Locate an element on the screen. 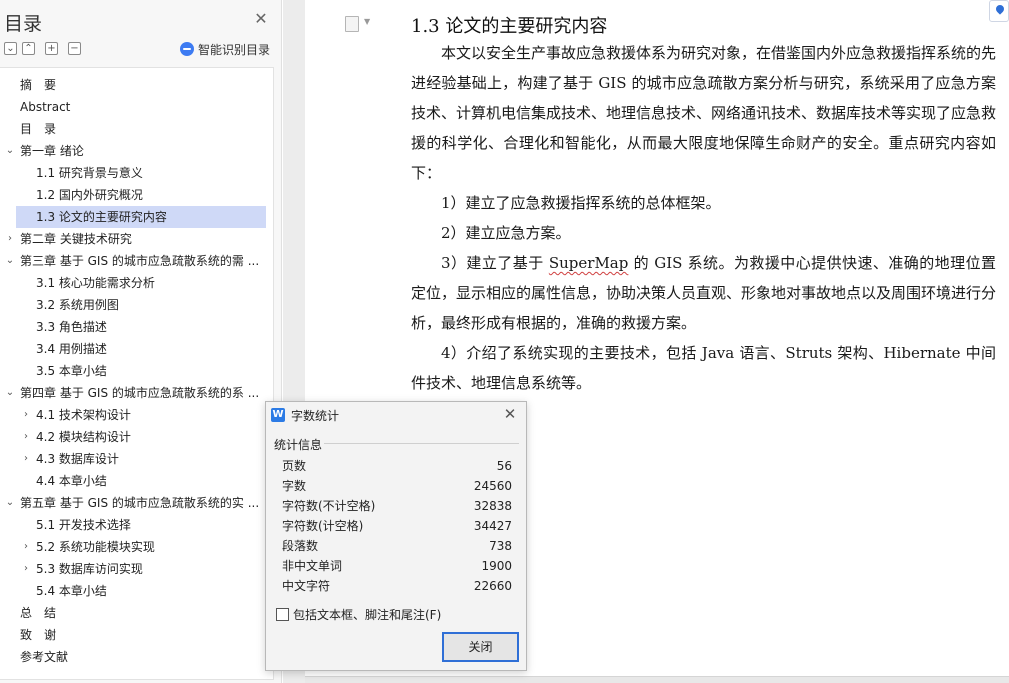 The image size is (1009, 683). outline-item: 第一章 绪论 is located at coordinates (141, 151).